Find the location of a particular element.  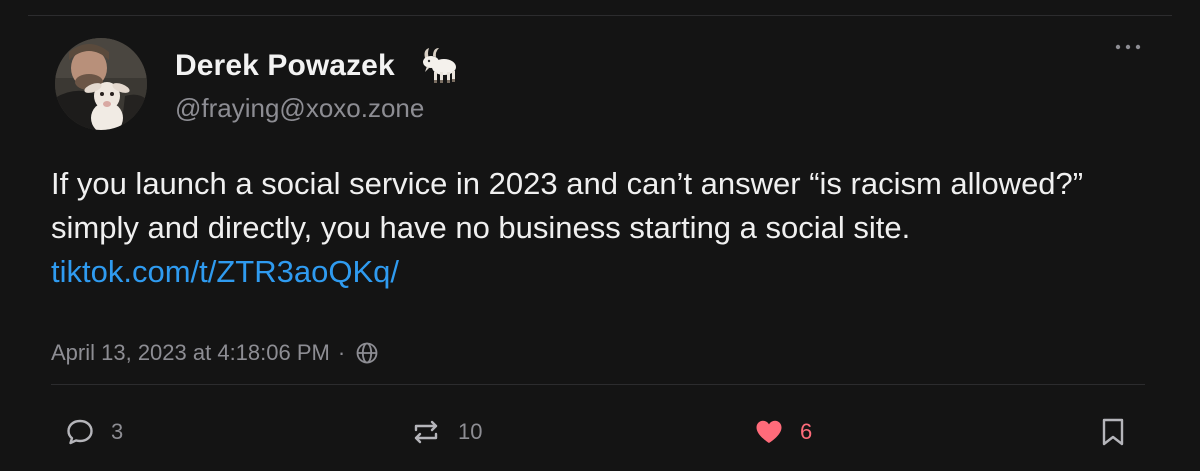

post-link: tiktok.com/t/ZTR3aoQKq/ is located at coordinates (225, 271).